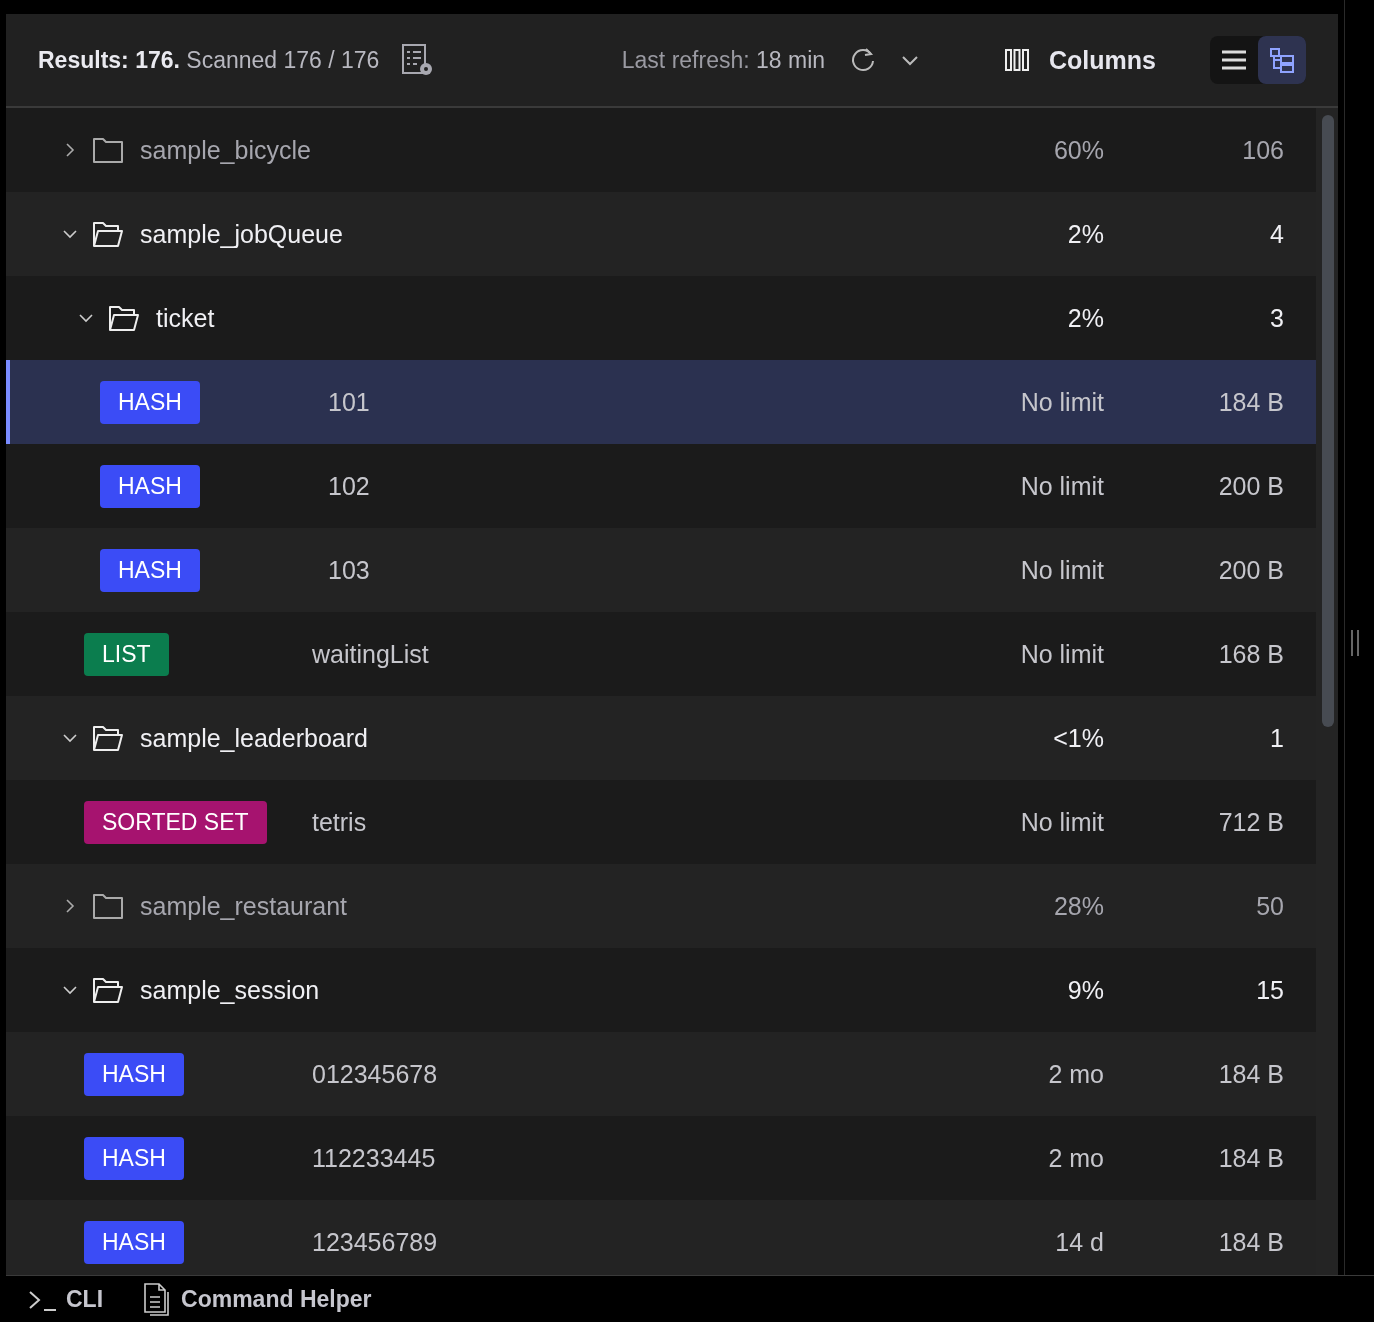 This screenshot has height=1322, width=1374. Describe the element at coordinates (66, 1299) in the screenshot. I see `cli-tab: CLI` at that location.